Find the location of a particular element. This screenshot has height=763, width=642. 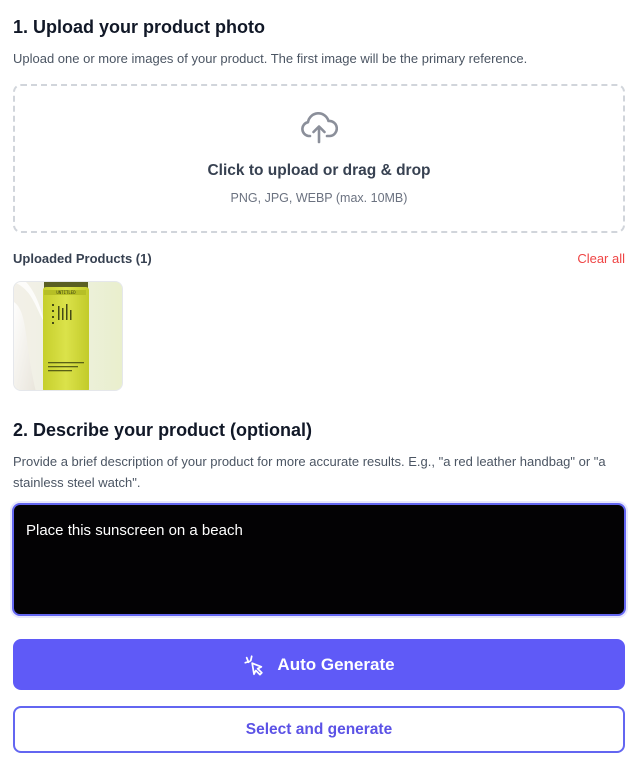

dropzone-main-text: Click to upload or drag & drop is located at coordinates (319, 170).